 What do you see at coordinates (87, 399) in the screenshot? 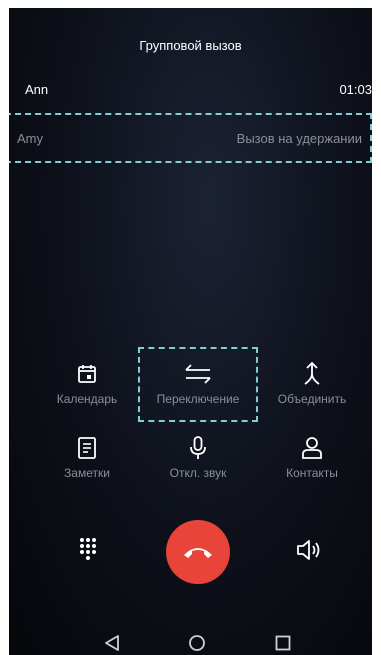
I see `calendar-label: Календарь` at bounding box center [87, 399].